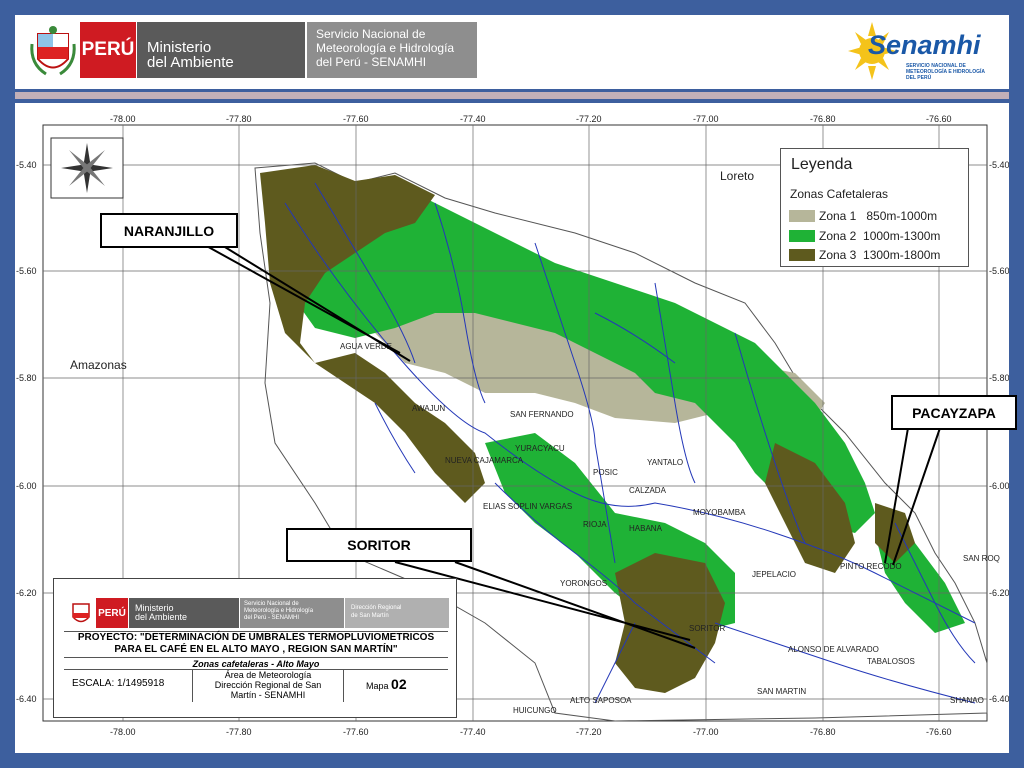  I want to click on town-label: HABANA, so click(646, 528).